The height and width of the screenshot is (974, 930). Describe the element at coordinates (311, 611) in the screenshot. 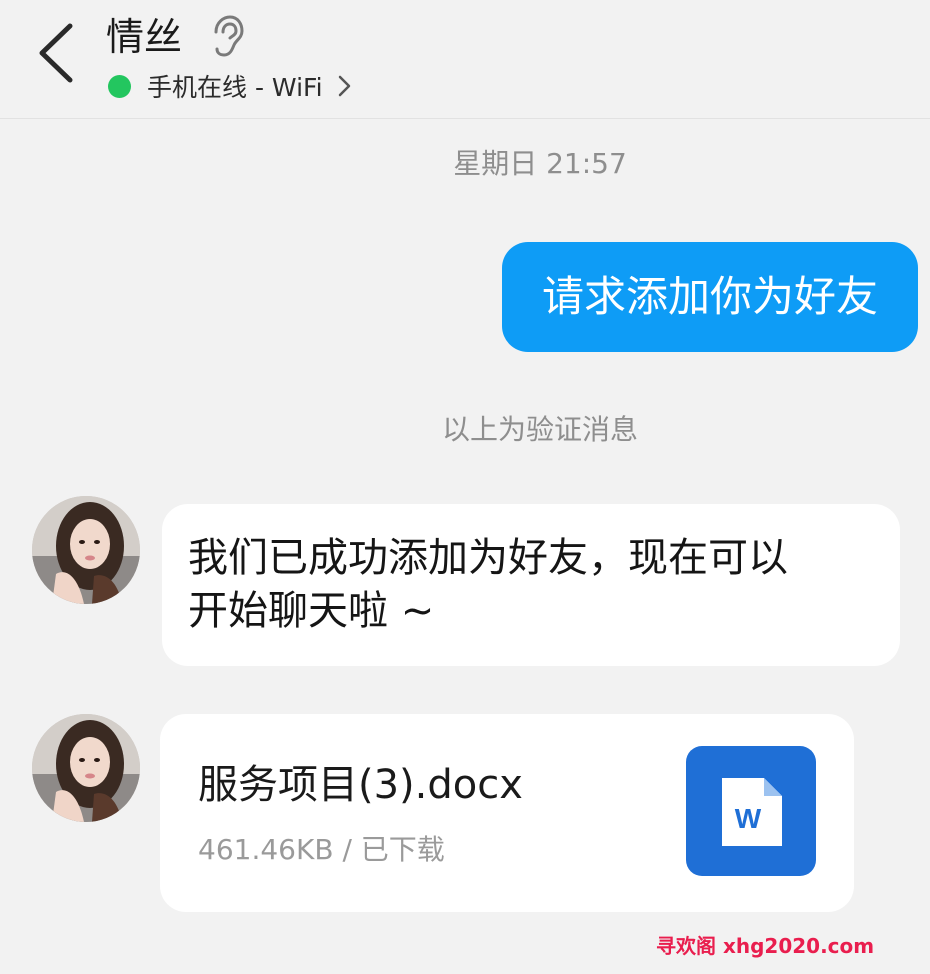

I see `incoming-message-line: 开始聊天啦 ~` at that location.